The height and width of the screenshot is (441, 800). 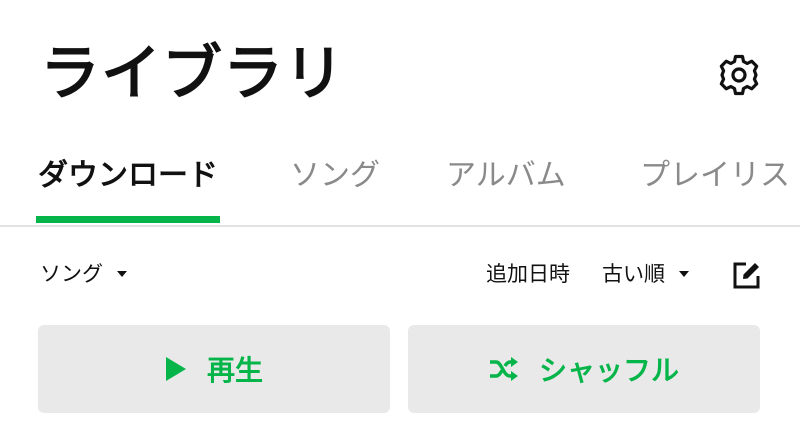 What do you see at coordinates (400, 275) in the screenshot?
I see `filter-row: ソング 追加日時 古い順` at bounding box center [400, 275].